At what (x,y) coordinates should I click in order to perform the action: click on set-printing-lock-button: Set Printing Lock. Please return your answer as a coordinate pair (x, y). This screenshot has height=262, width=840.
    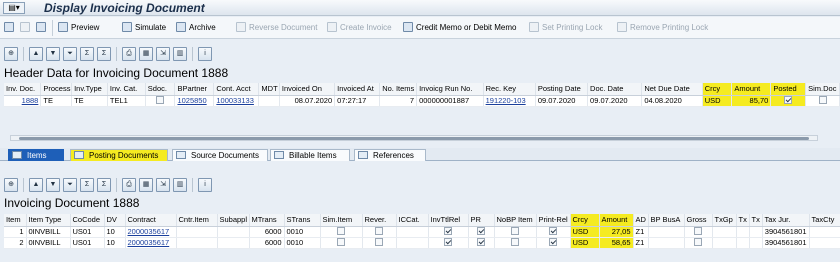
    Looking at the image, I should click on (565, 28).